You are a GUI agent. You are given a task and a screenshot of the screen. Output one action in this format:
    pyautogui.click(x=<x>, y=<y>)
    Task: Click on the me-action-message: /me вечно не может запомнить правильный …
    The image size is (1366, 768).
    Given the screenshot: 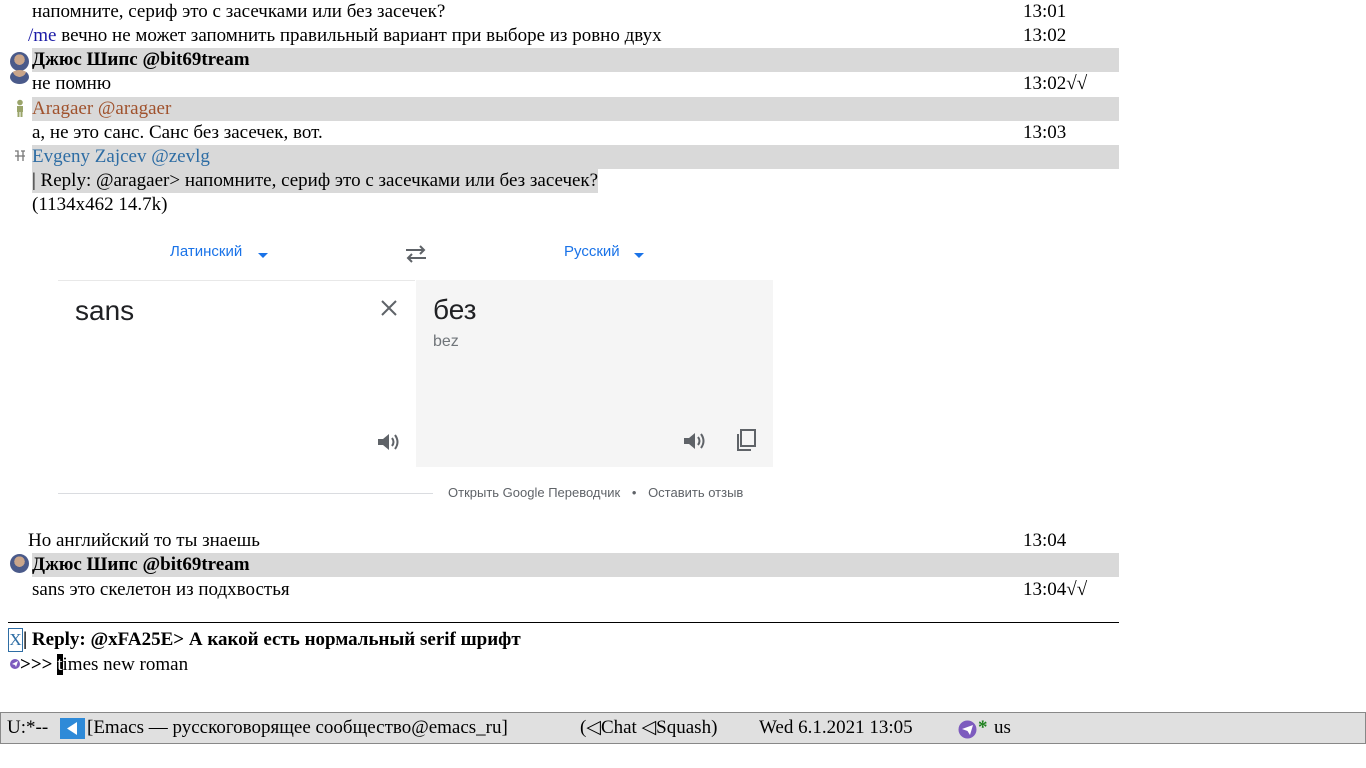 What is the action you would take?
    pyautogui.click(x=345, y=36)
    